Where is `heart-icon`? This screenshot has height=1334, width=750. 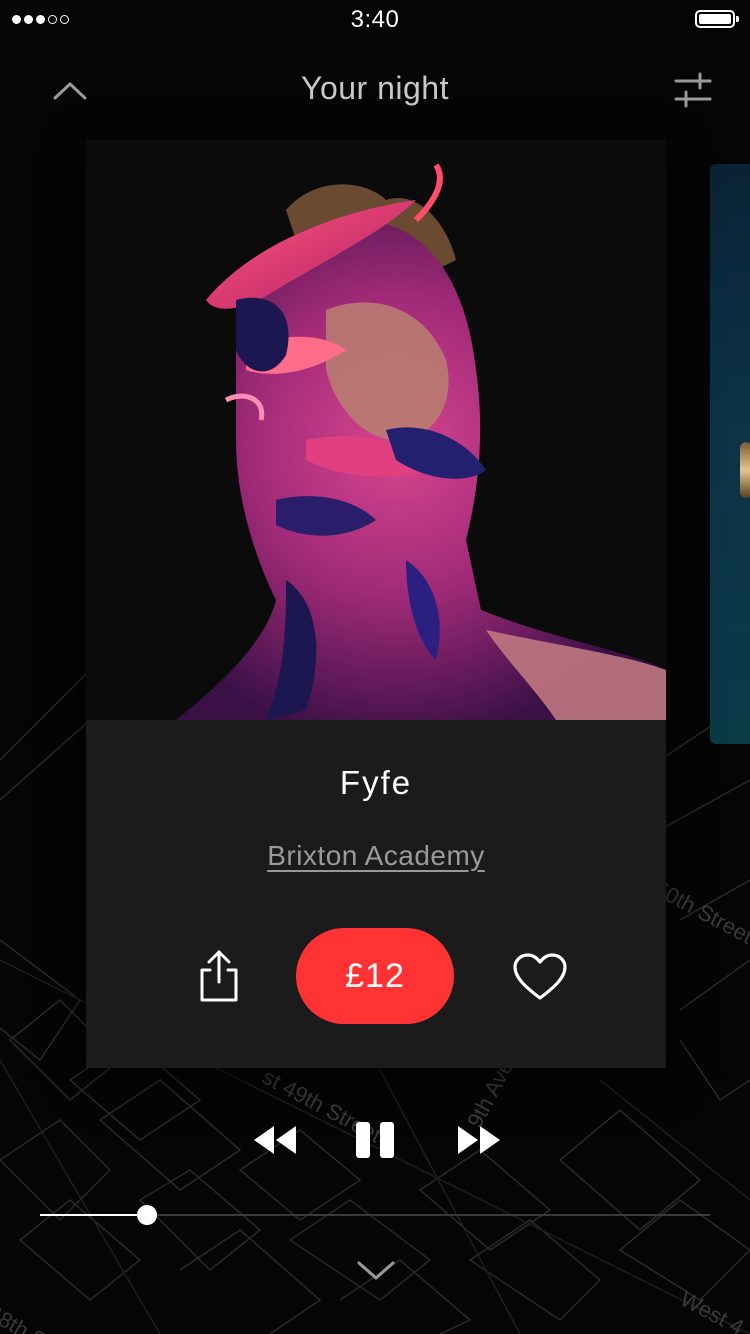 heart-icon is located at coordinates (540, 977).